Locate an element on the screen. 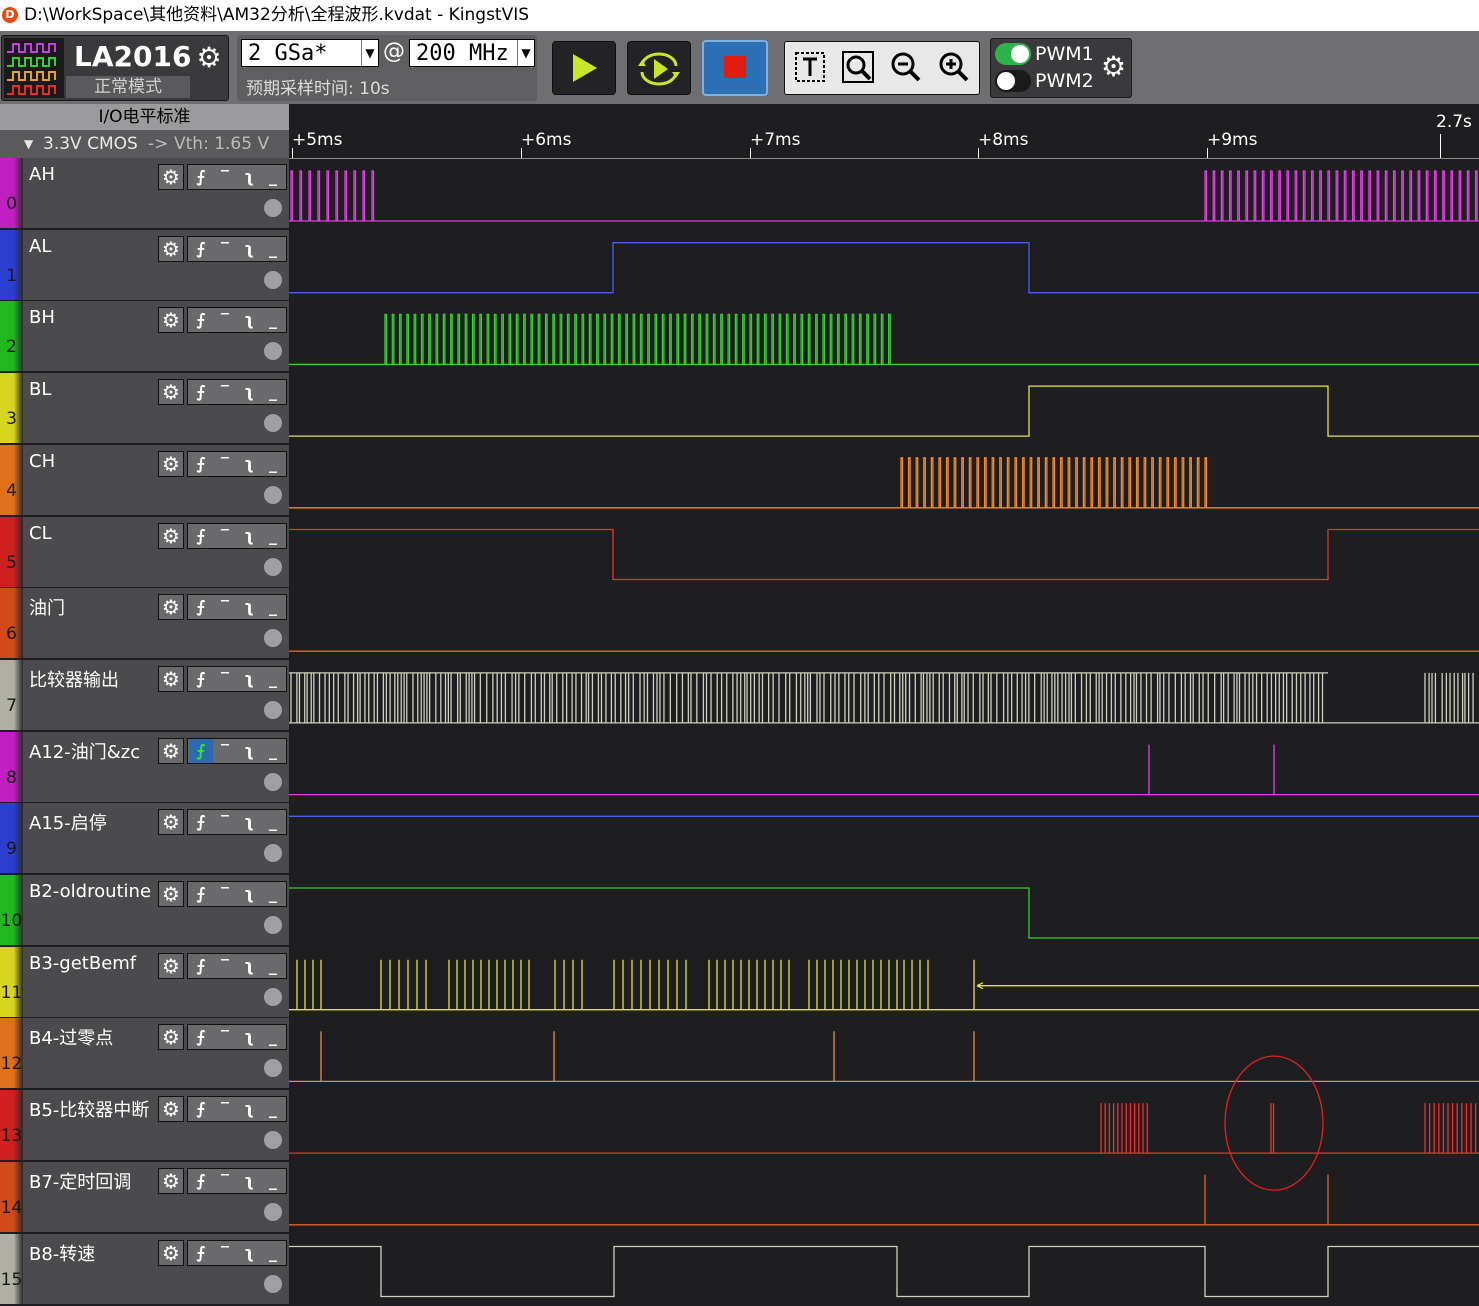  channel-row: 4 CH ⚙ ⨍ ‾ ʅ _ is located at coordinates (144, 480).